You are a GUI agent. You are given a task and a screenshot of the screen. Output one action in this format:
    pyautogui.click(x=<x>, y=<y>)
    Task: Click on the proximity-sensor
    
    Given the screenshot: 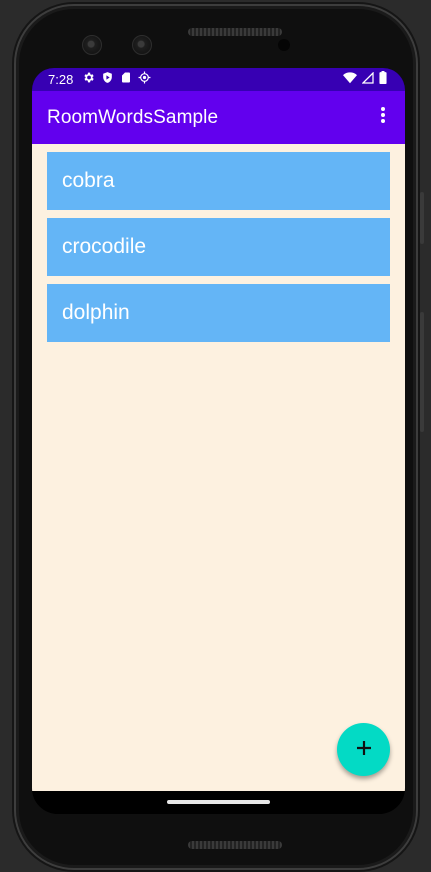 What is the action you would take?
    pyautogui.click(x=284, y=45)
    